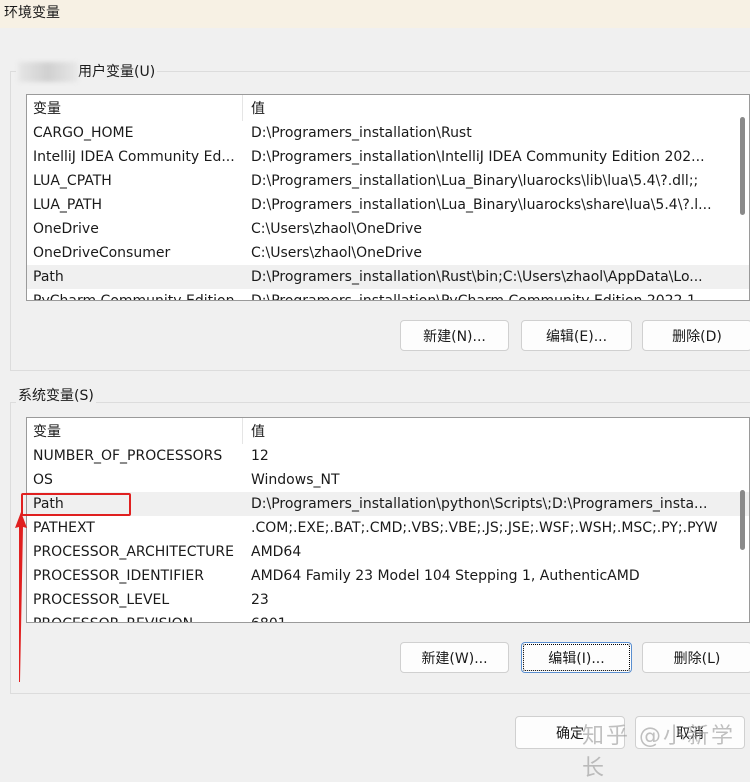  I want to click on variable-name: PROCESSOR_IDENTIFIER, so click(118, 576).